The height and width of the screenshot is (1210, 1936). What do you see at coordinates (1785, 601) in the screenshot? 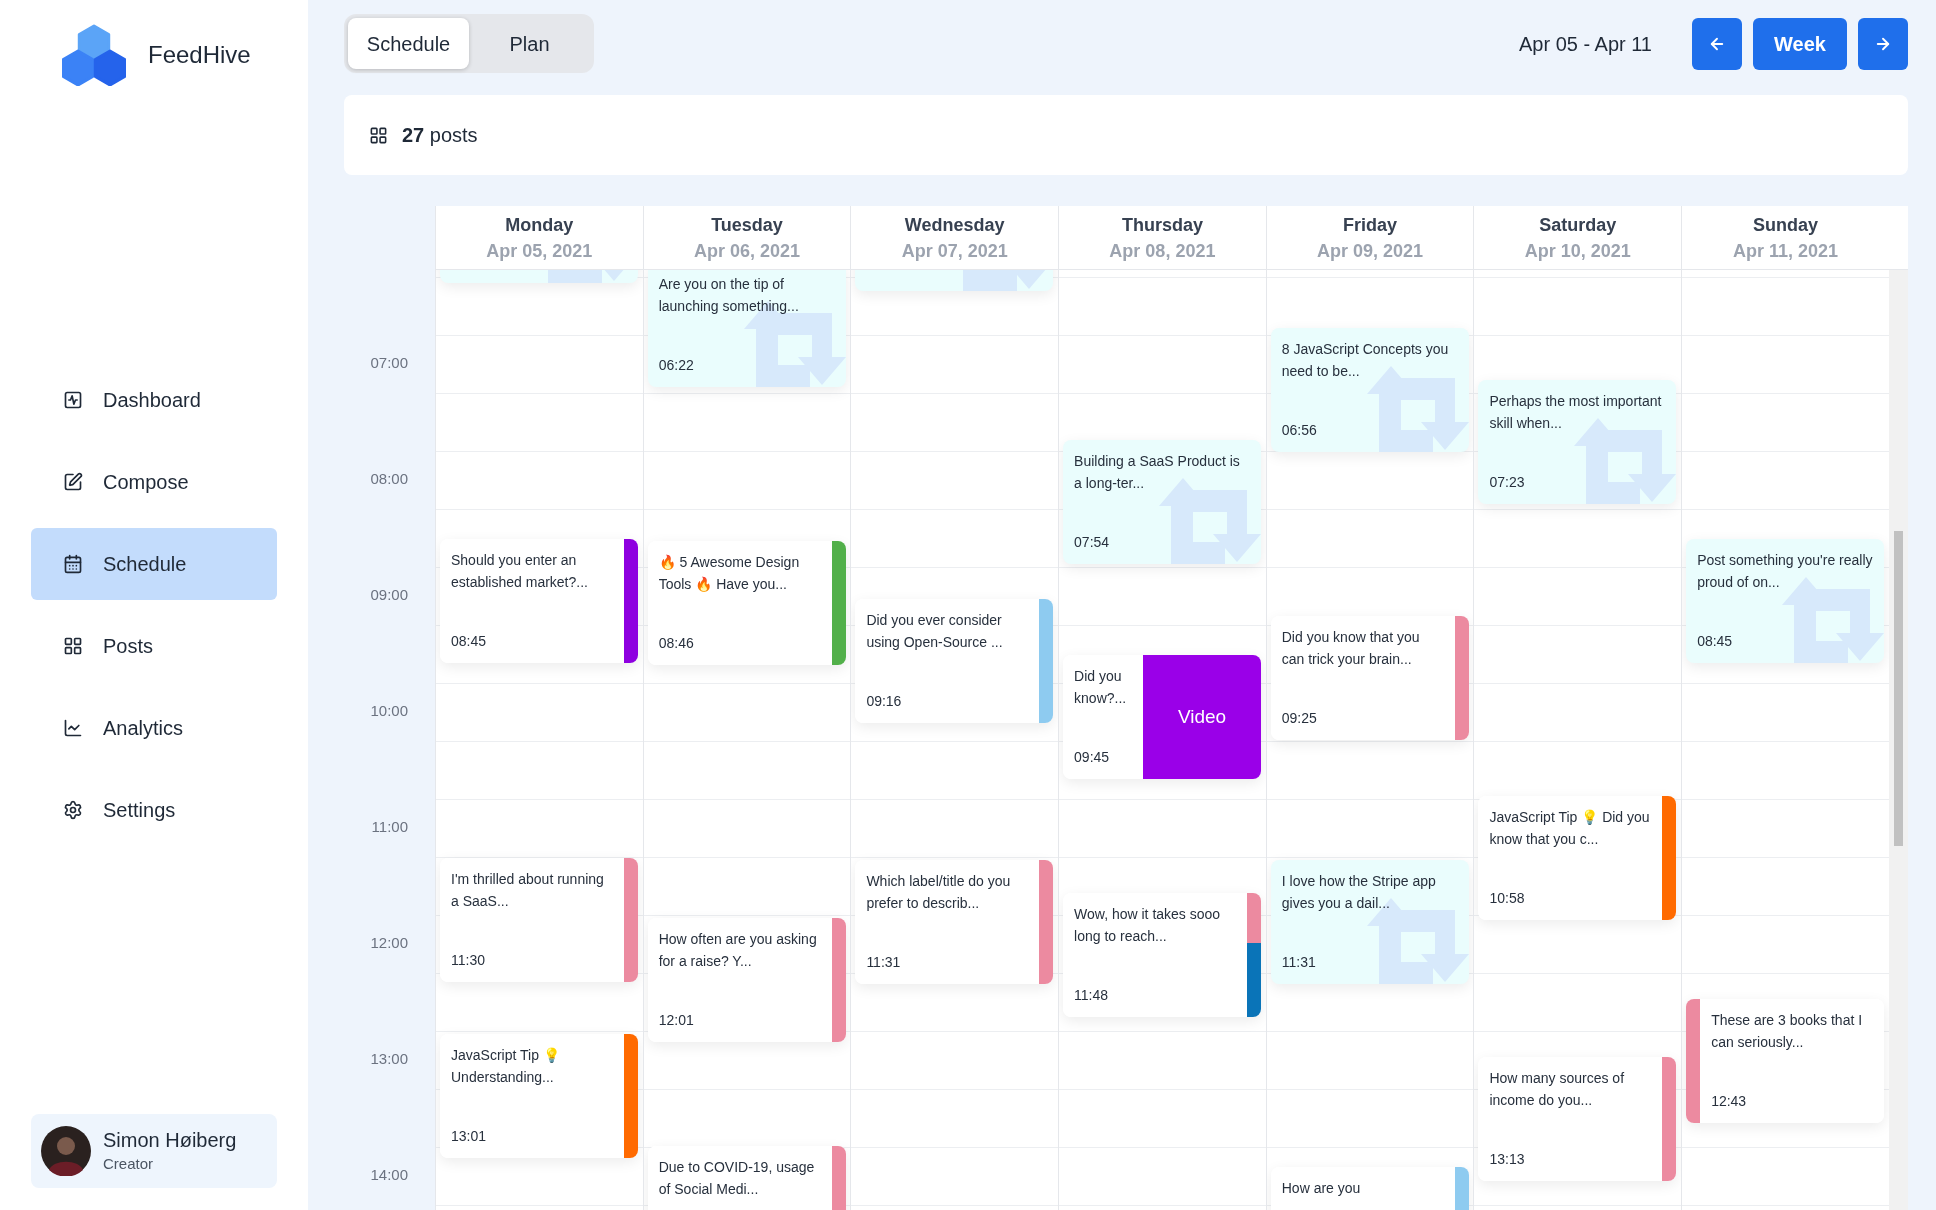
I see `post-card: Post something you're really proud of on... 08:45` at bounding box center [1785, 601].